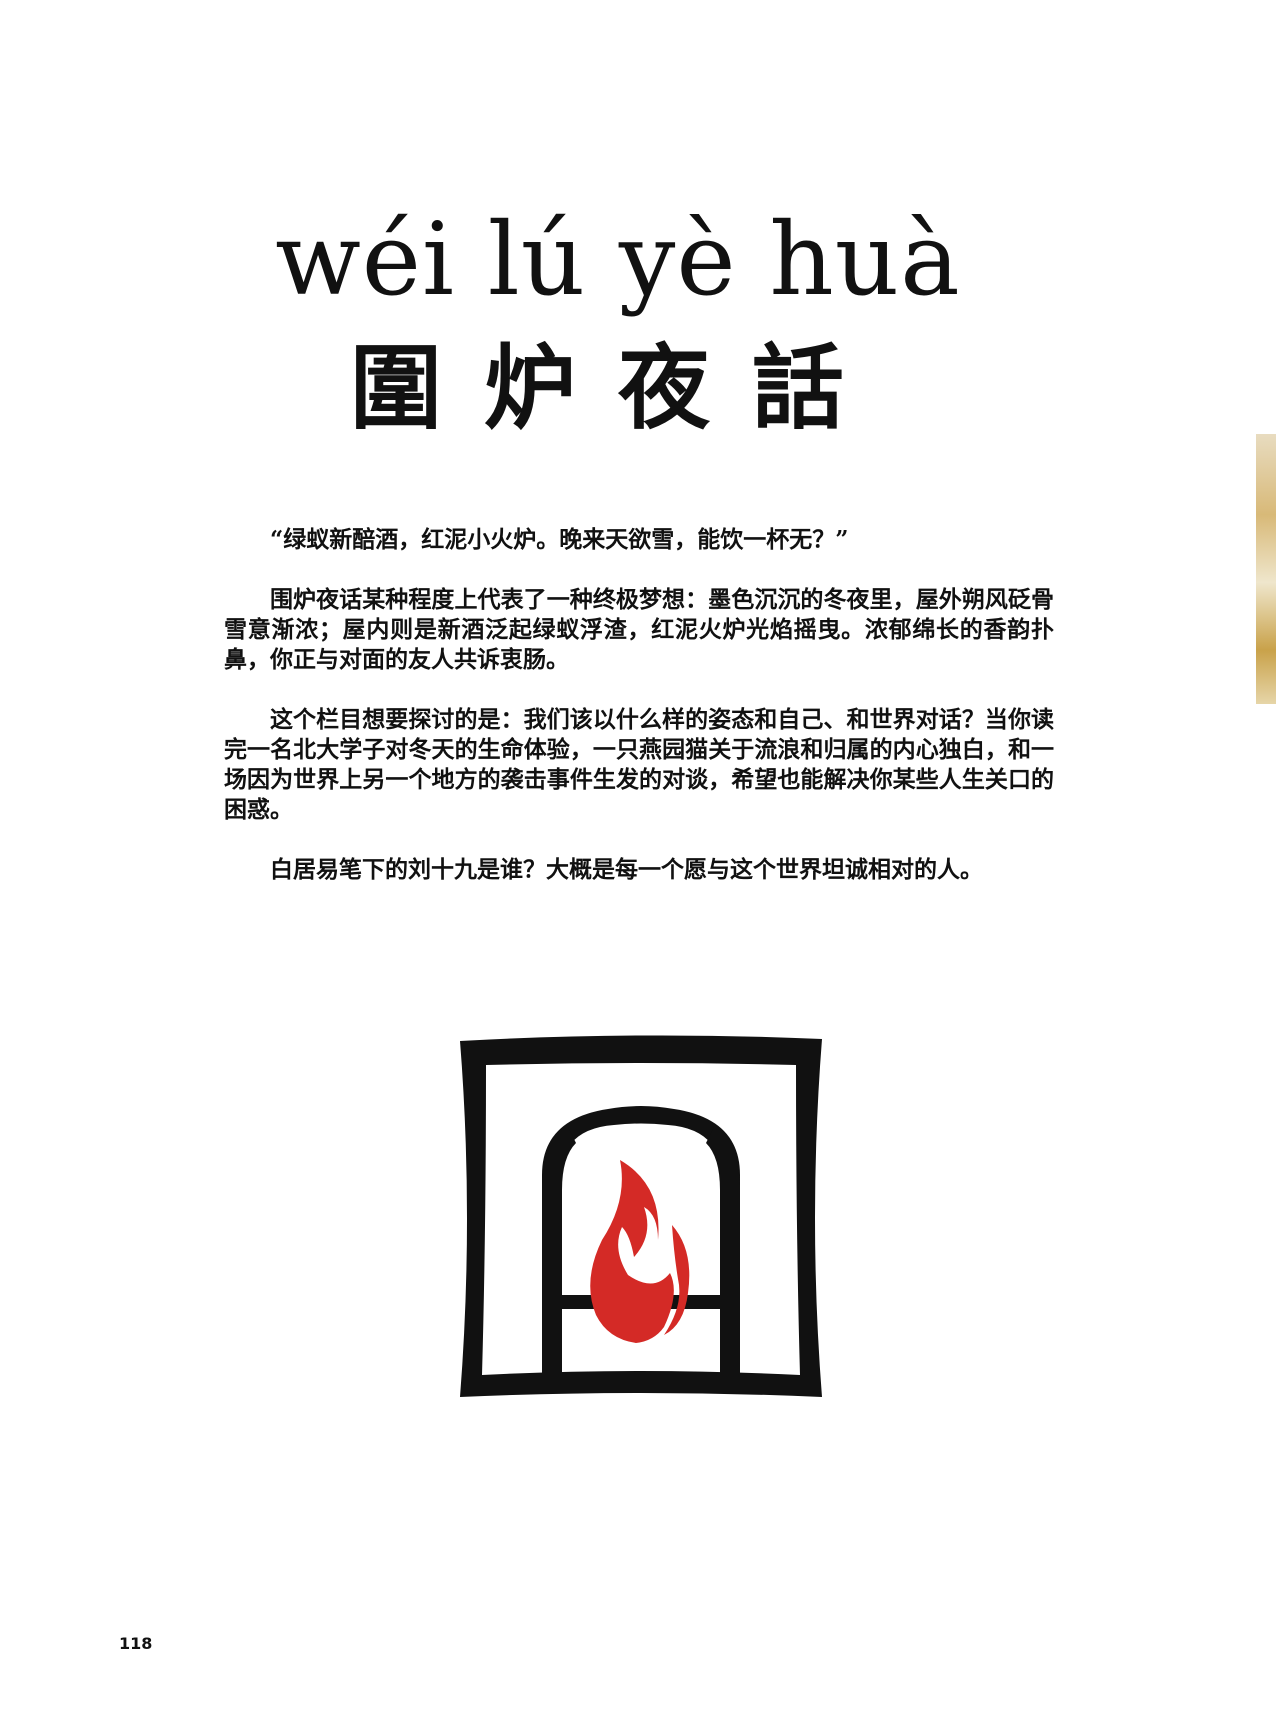 The image size is (1276, 1719). What do you see at coordinates (617, 388) in the screenshot?
I see `title-chinese: 圍炉夜話` at bounding box center [617, 388].